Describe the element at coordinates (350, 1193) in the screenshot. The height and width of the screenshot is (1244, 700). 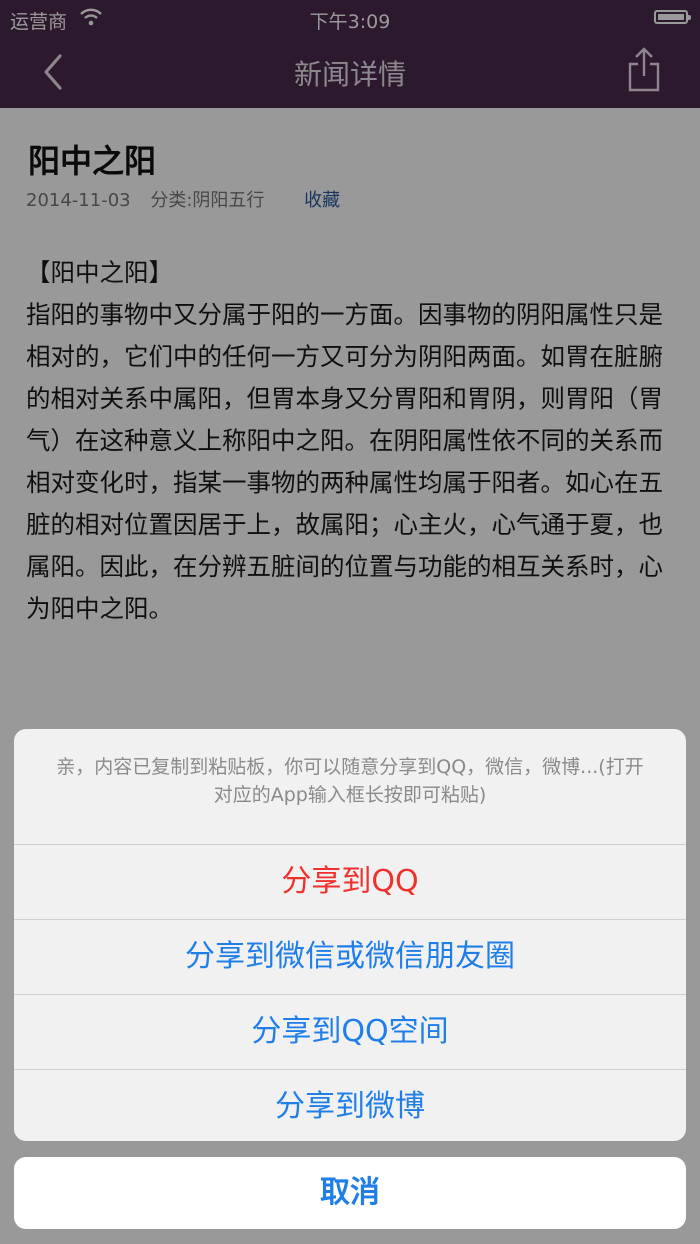
I see `cancel-button: 取消` at that location.